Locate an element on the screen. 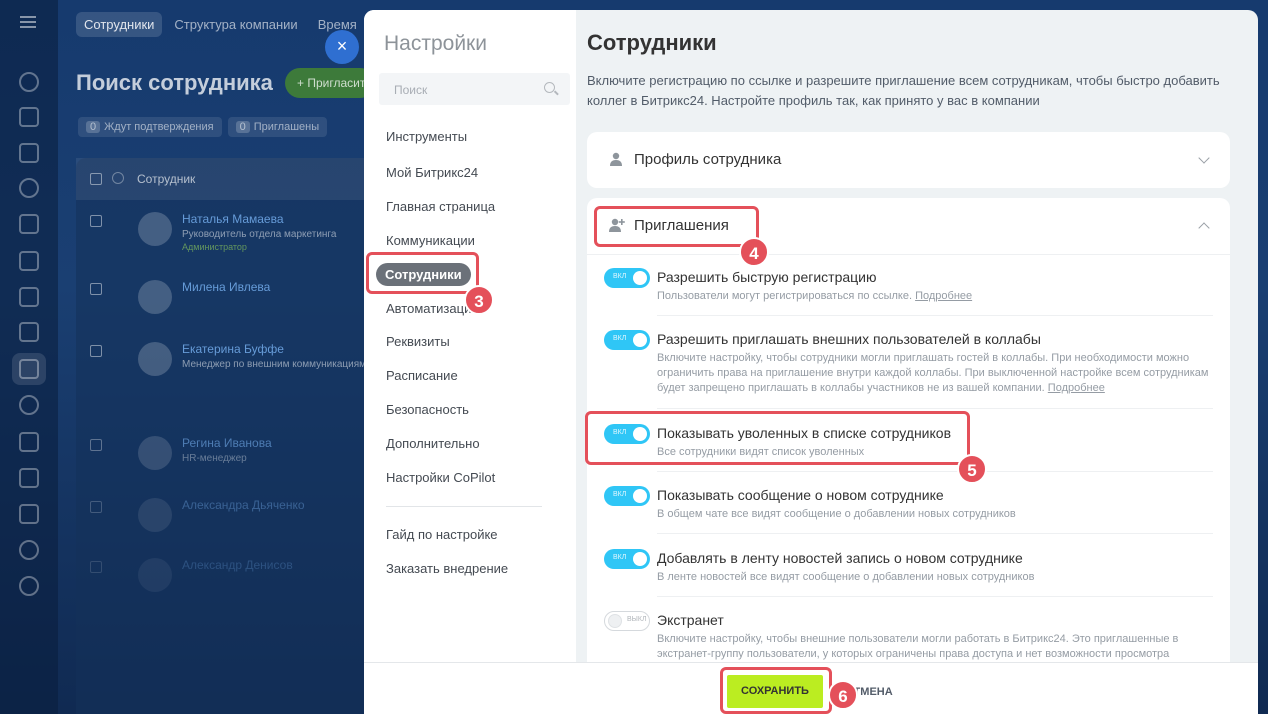  bg-tabs: Сотрудники Структура компании Время is located at coordinates (220, 24).